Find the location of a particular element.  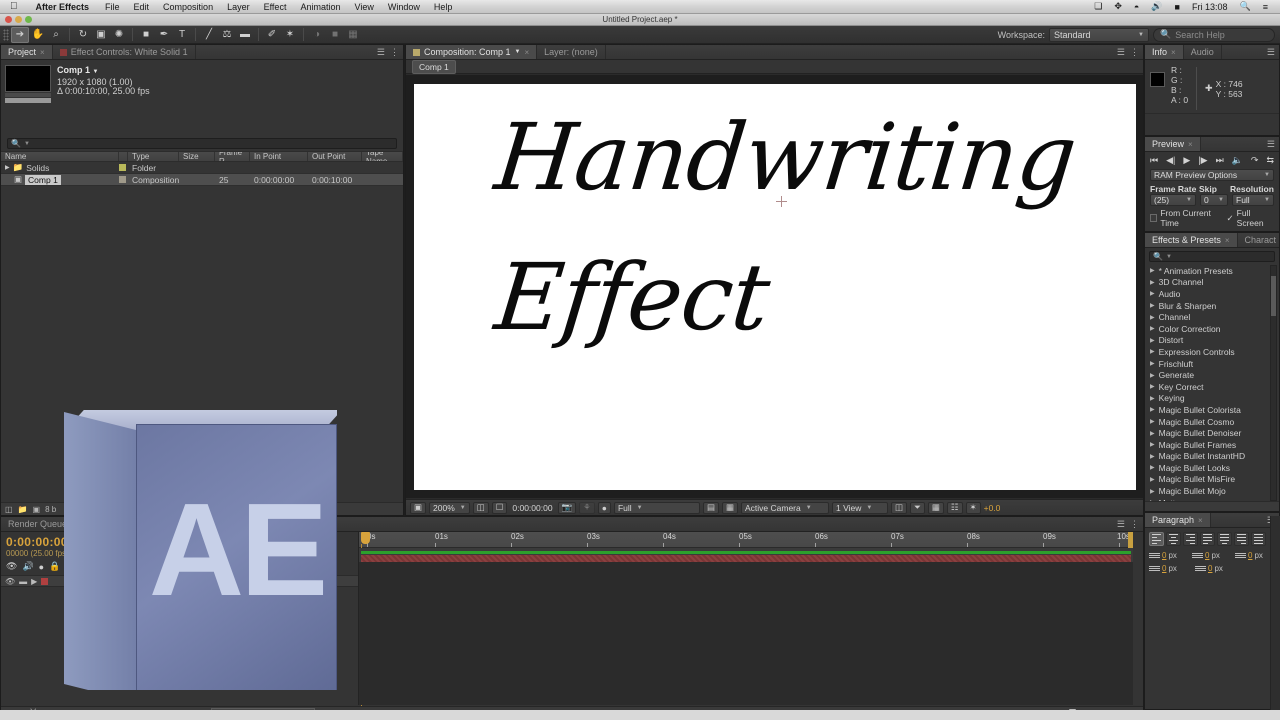

align-left-button is located at coordinates (1156, 539).